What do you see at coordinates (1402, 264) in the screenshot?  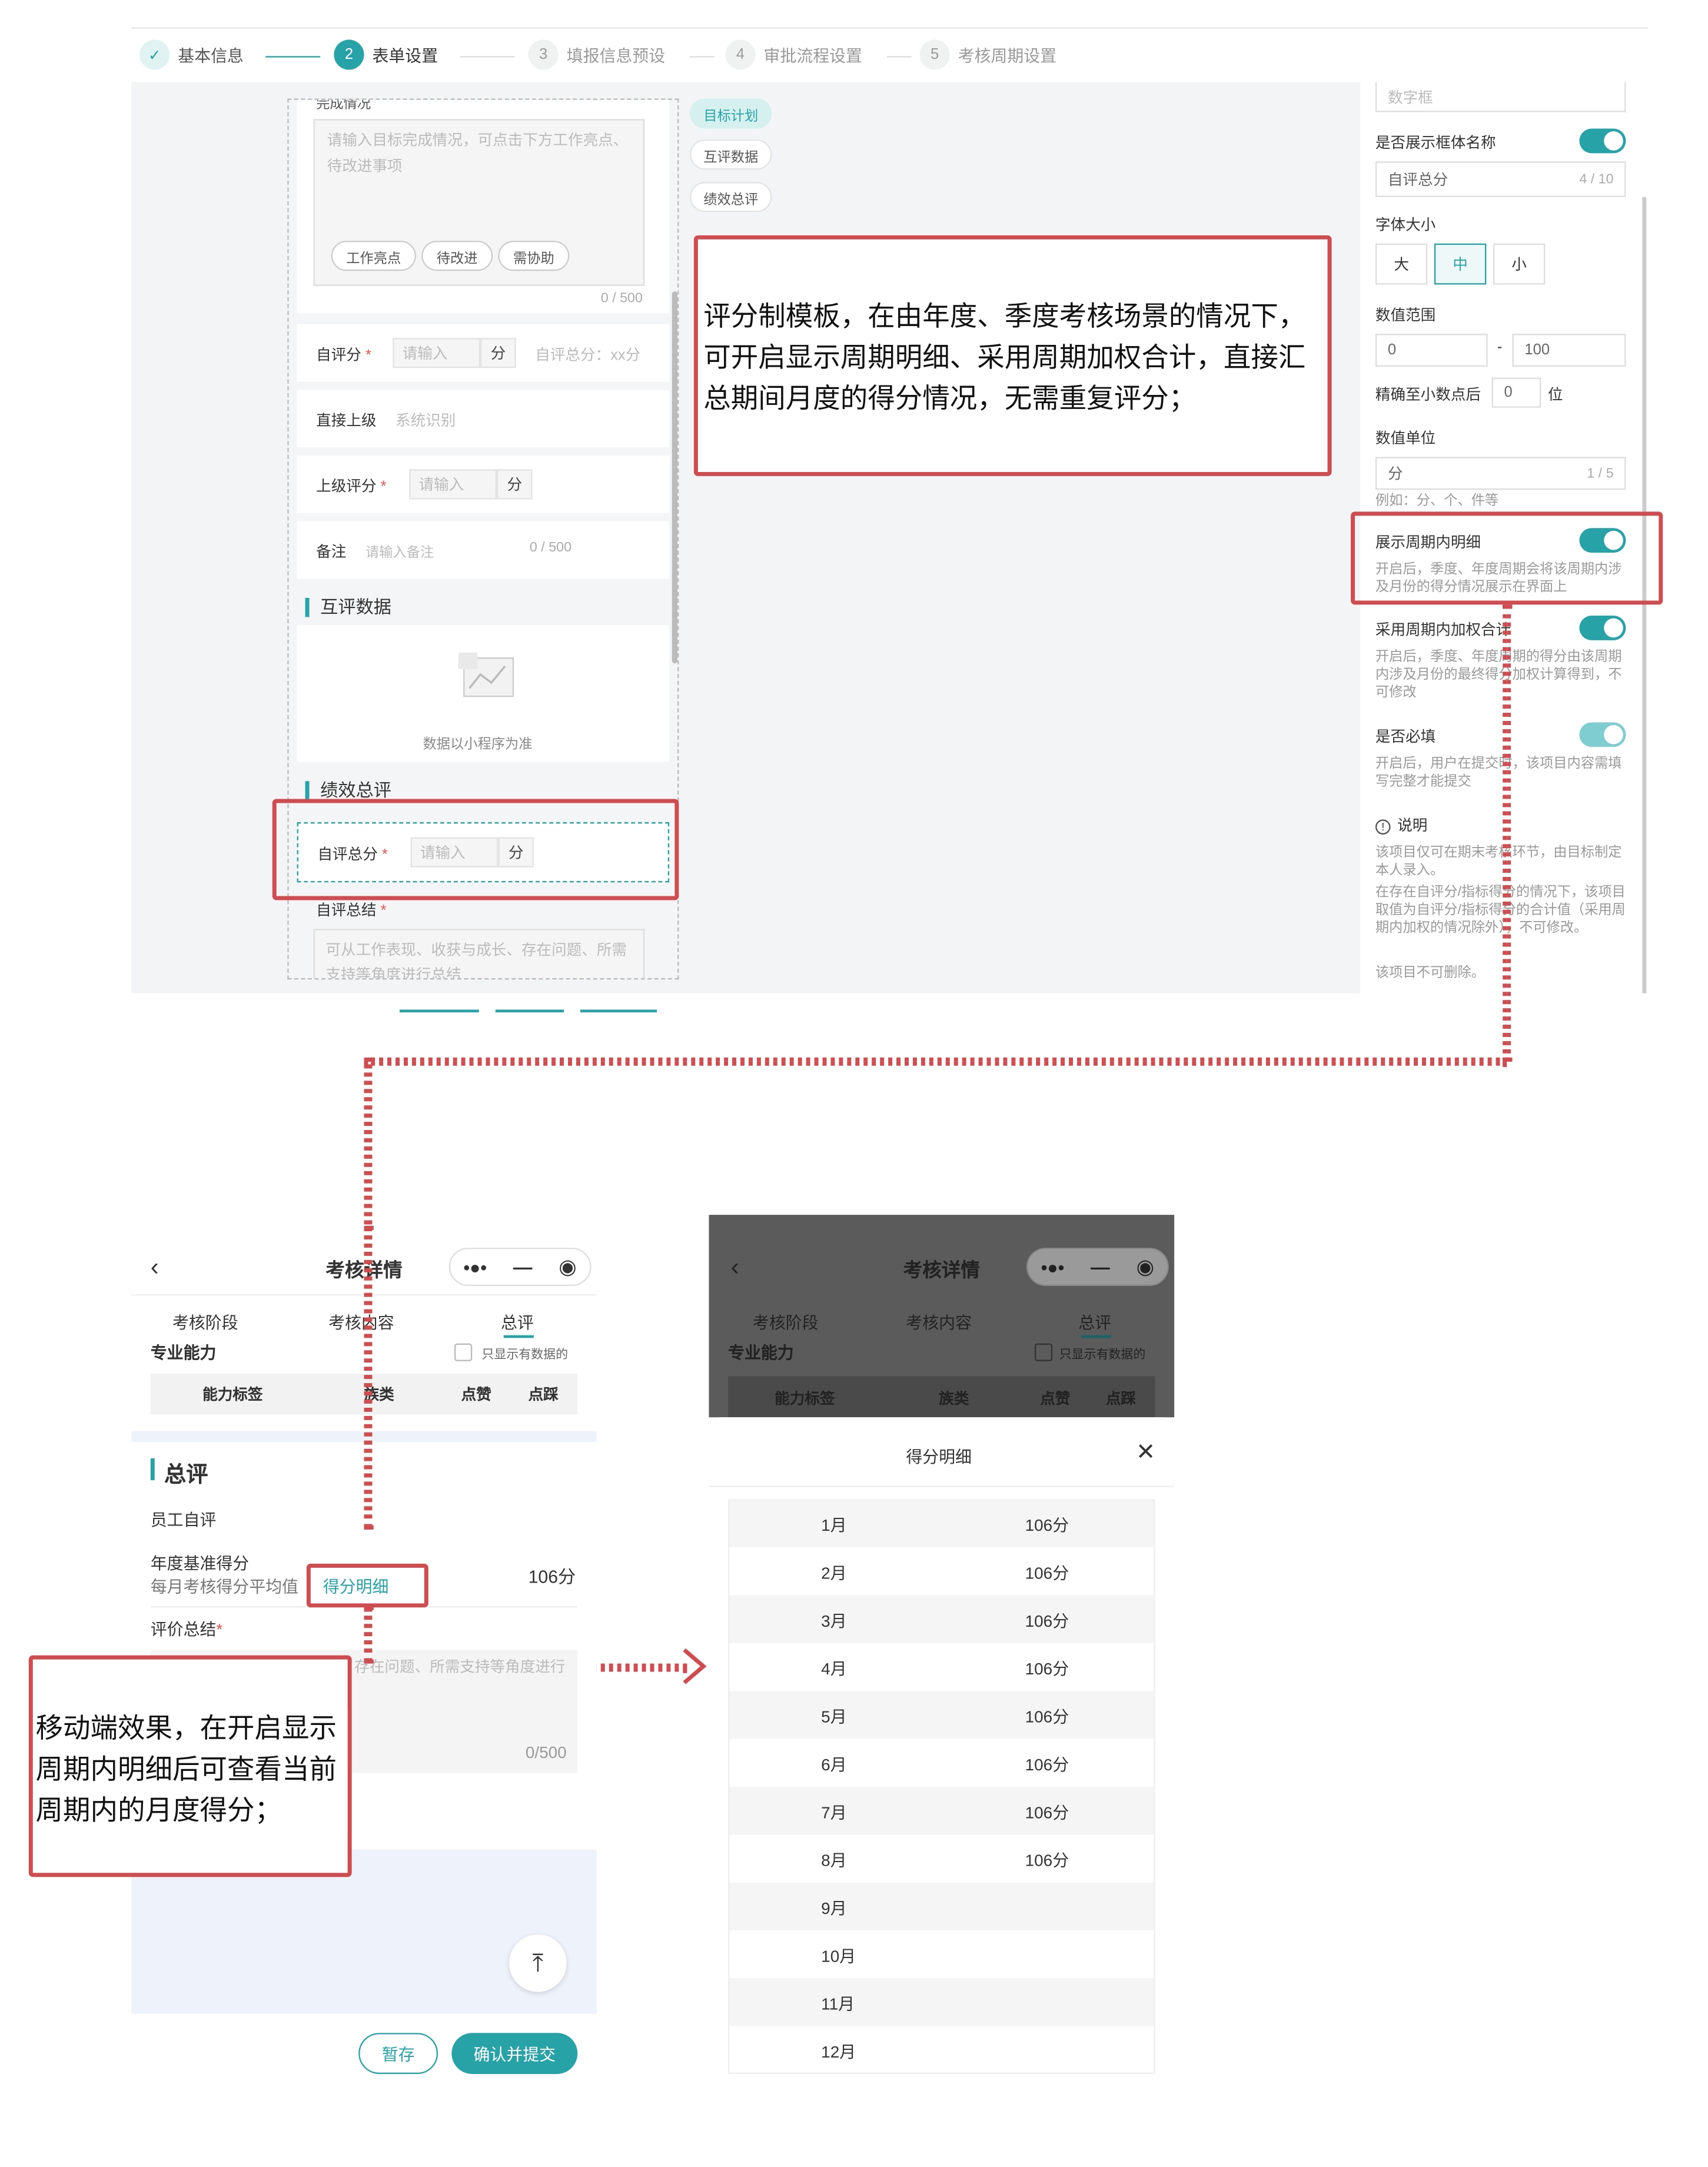 I see `font-size-large: 大` at bounding box center [1402, 264].